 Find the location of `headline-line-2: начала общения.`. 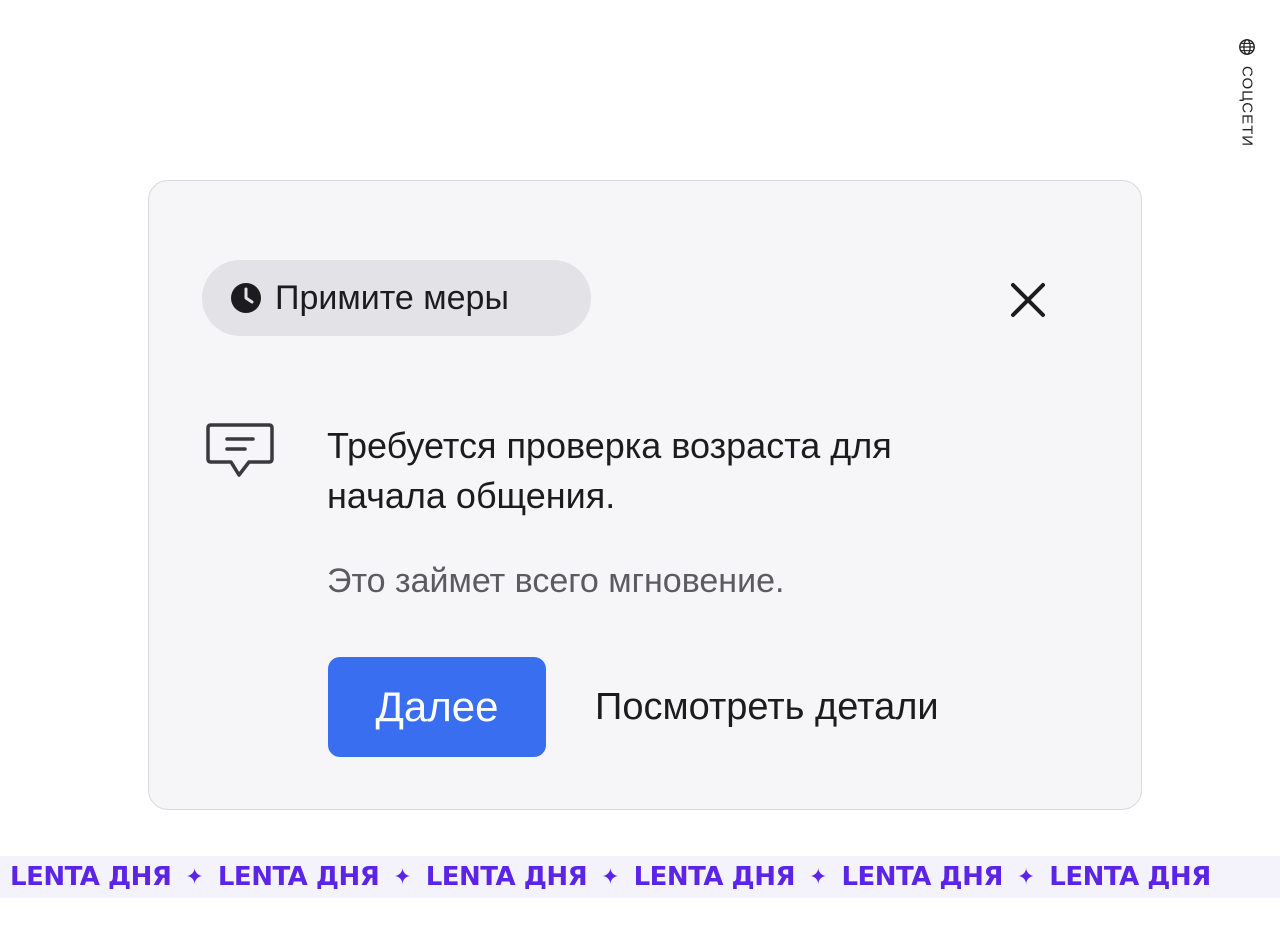

headline-line-2: начала общения. is located at coordinates (471, 495).